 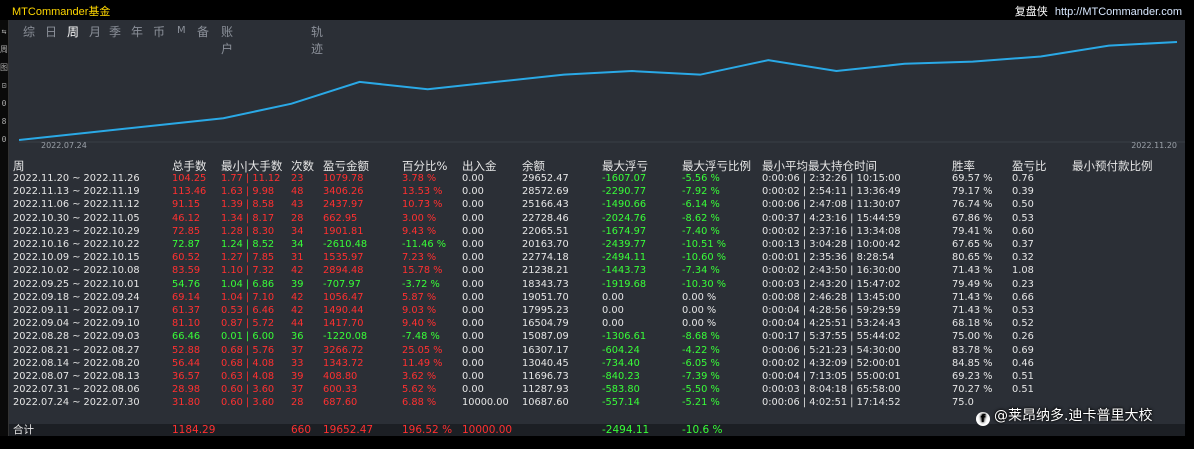 What do you see at coordinates (137, 31) in the screenshot?
I see `tab-5: 年` at bounding box center [137, 31].